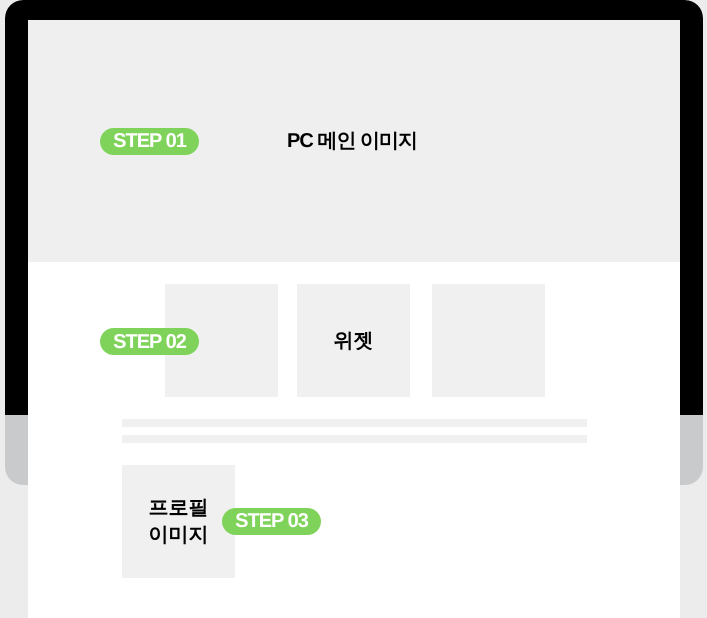 This screenshot has width=707, height=618. I want to click on step-badge: STEP 02, so click(149, 341).